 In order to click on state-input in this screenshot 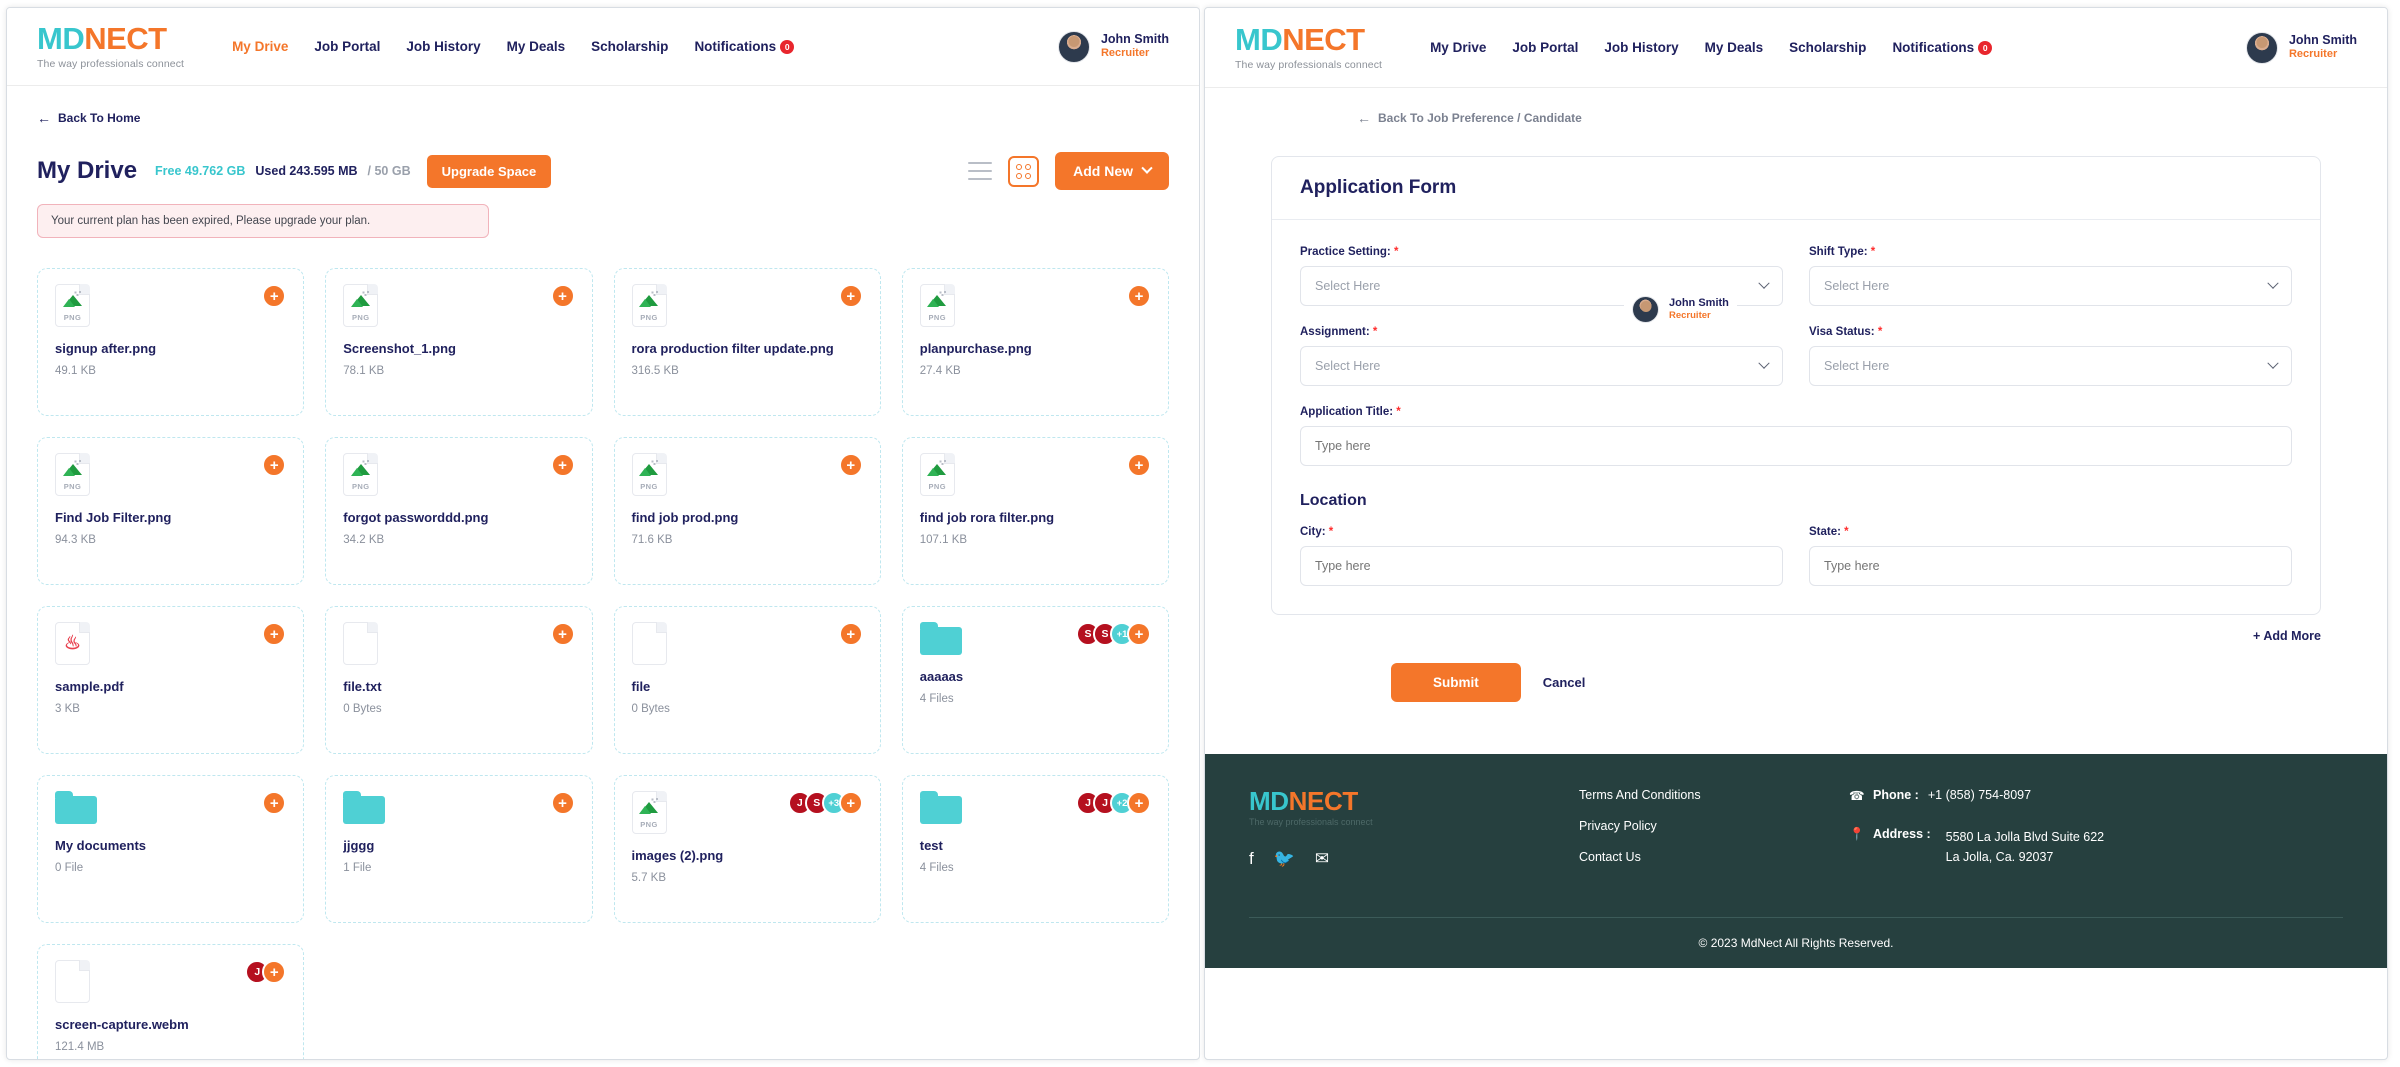, I will do `click(2050, 566)`.